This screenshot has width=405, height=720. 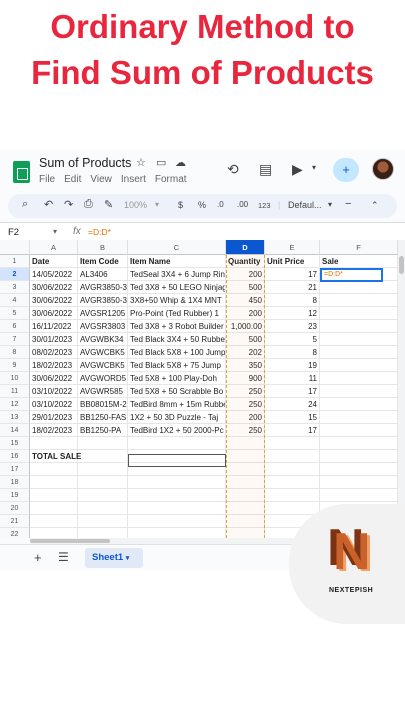 What do you see at coordinates (245, 365) in the screenshot?
I see `grid-cell: 350` at bounding box center [245, 365].